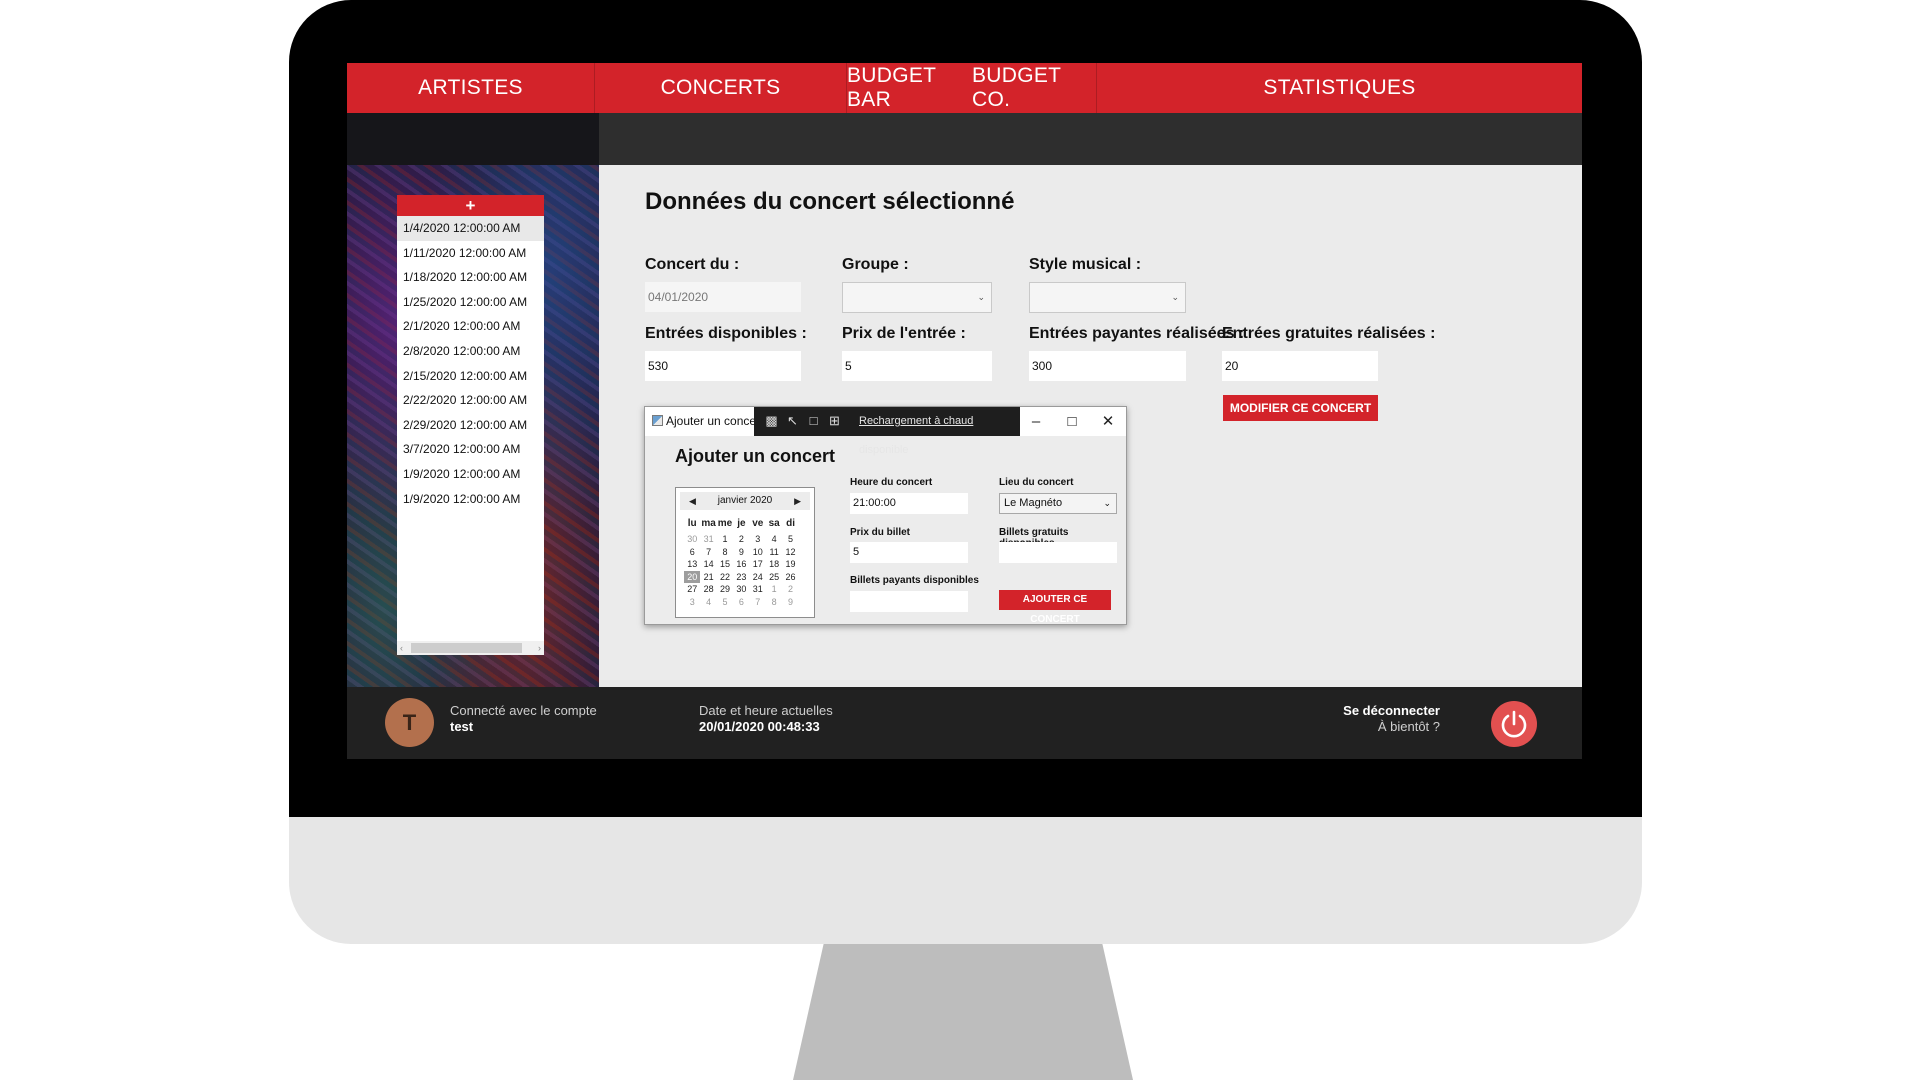  I want to click on horizontal-scrollbar: ‹ ›, so click(470, 648).